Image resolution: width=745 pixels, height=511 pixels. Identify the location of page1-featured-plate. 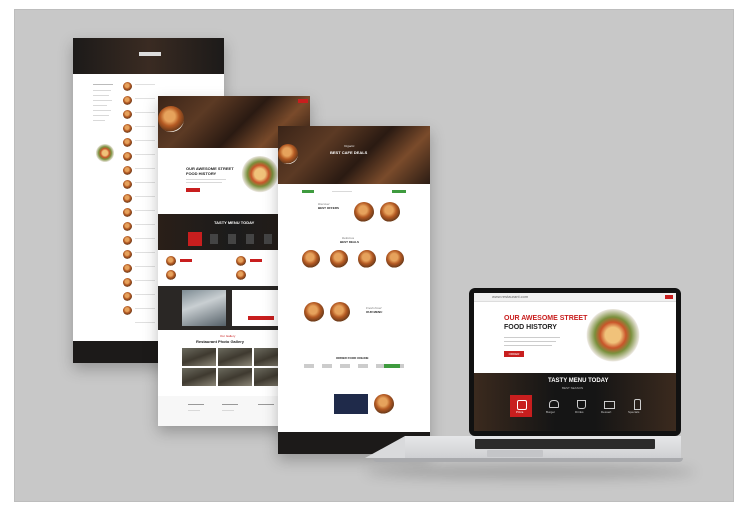
(105, 154).